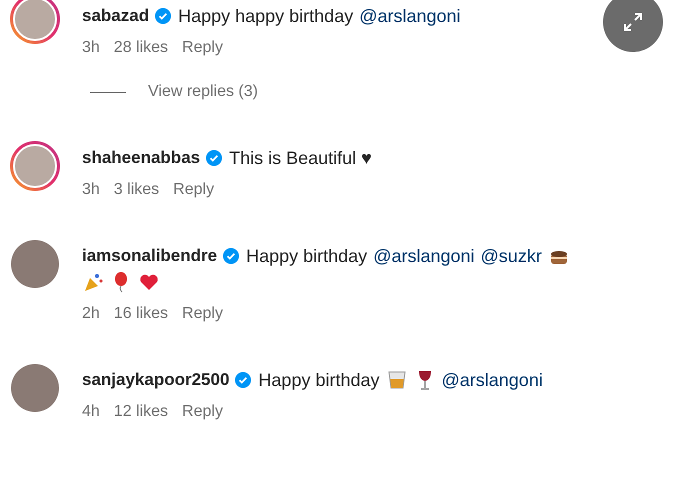  Describe the element at coordinates (141, 48) in the screenshot. I see `likes-count: 28 likes` at that location.